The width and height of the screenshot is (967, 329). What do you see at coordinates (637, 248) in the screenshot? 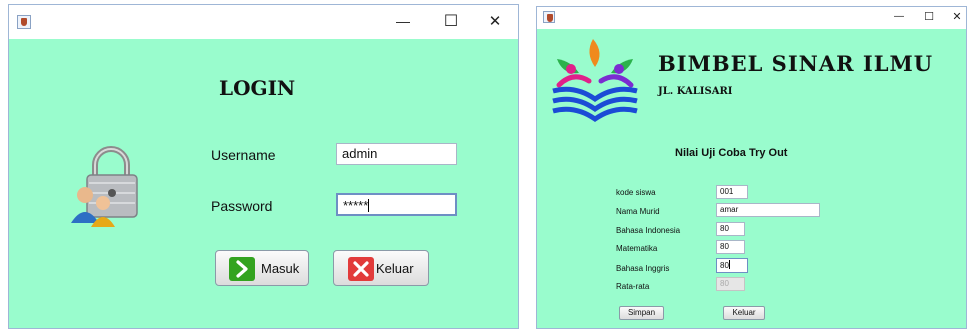
I see `matematika-label: Matematika` at bounding box center [637, 248].